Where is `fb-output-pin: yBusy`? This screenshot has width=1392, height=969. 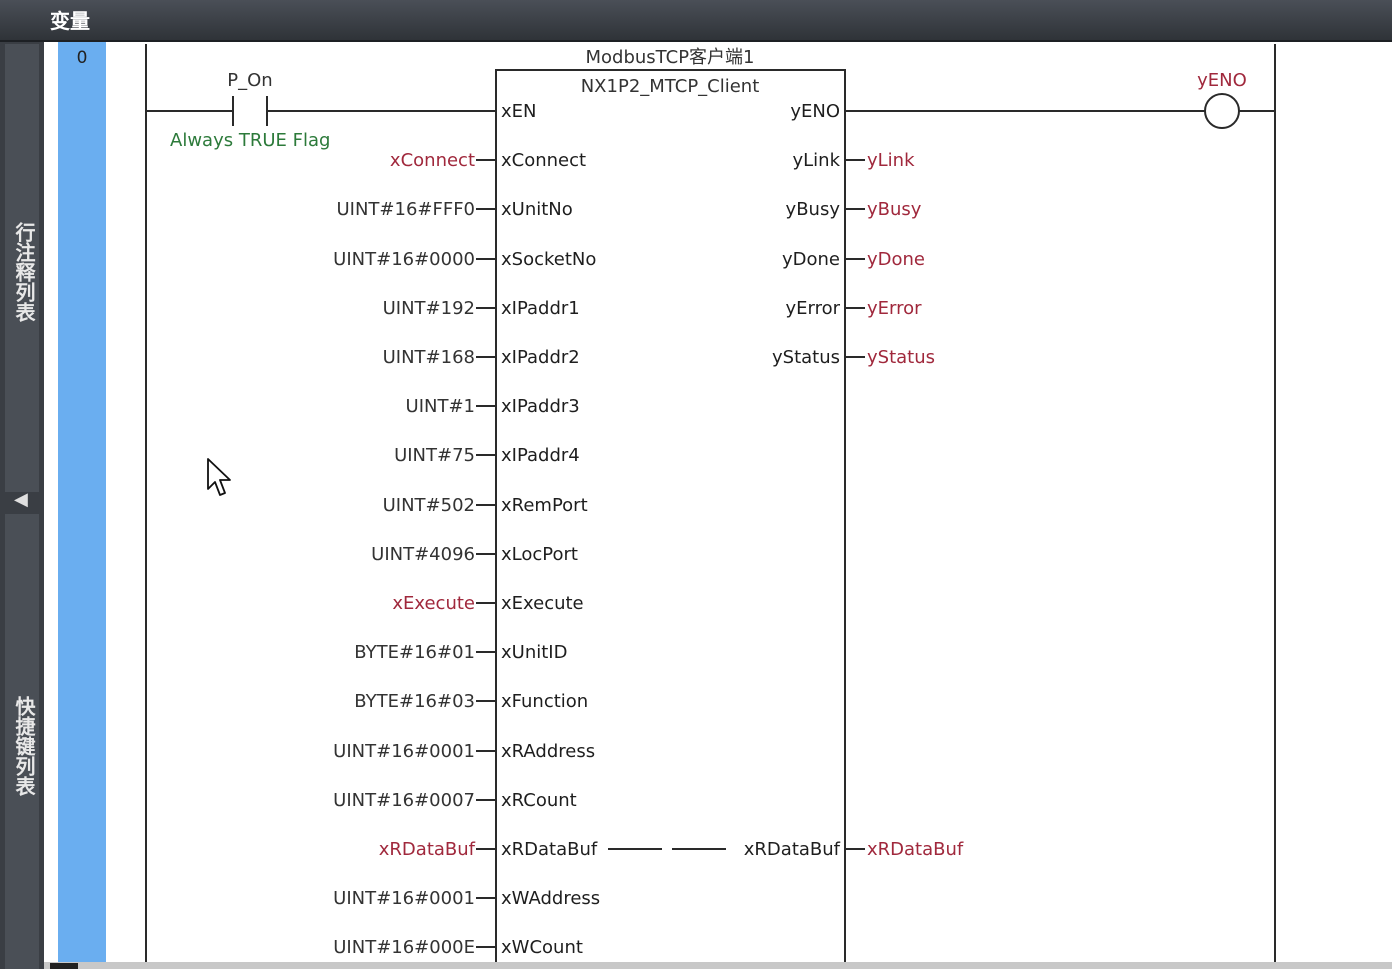
fb-output-pin: yBusy is located at coordinates (813, 209).